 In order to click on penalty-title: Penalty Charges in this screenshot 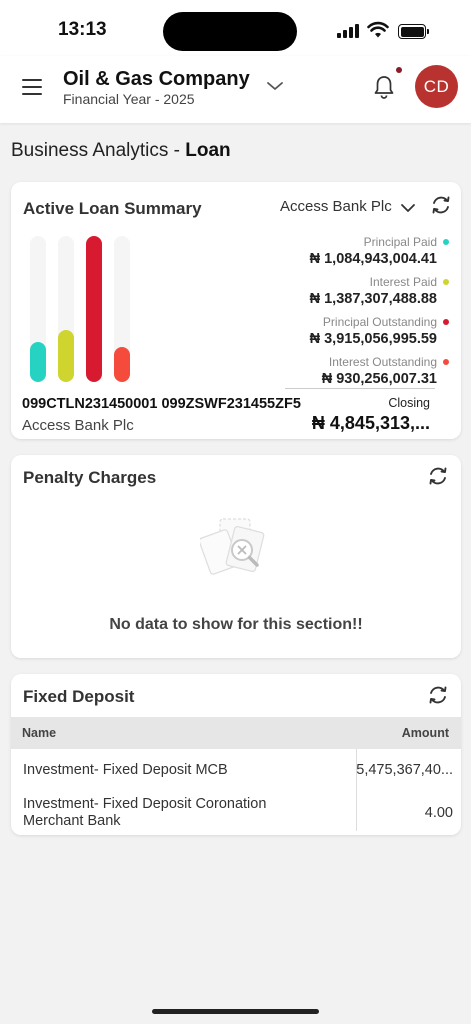, I will do `click(90, 477)`.